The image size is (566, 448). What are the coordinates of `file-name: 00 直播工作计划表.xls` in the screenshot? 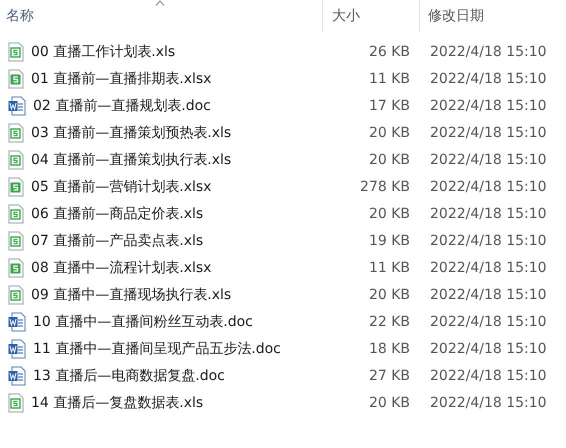 It's located at (103, 51).